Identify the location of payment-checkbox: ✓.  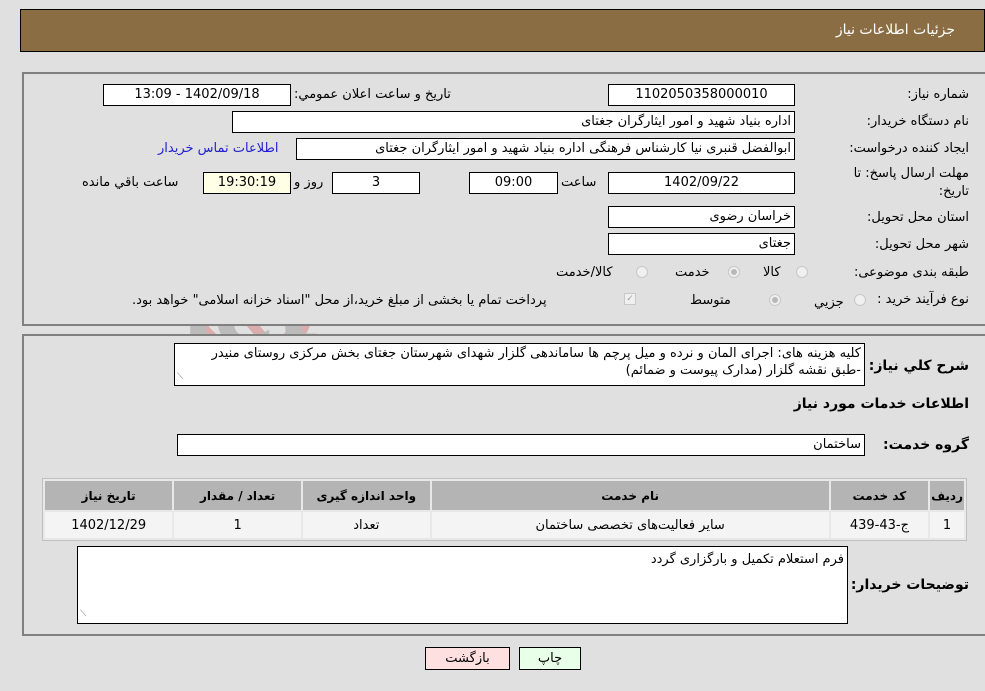
(630, 299).